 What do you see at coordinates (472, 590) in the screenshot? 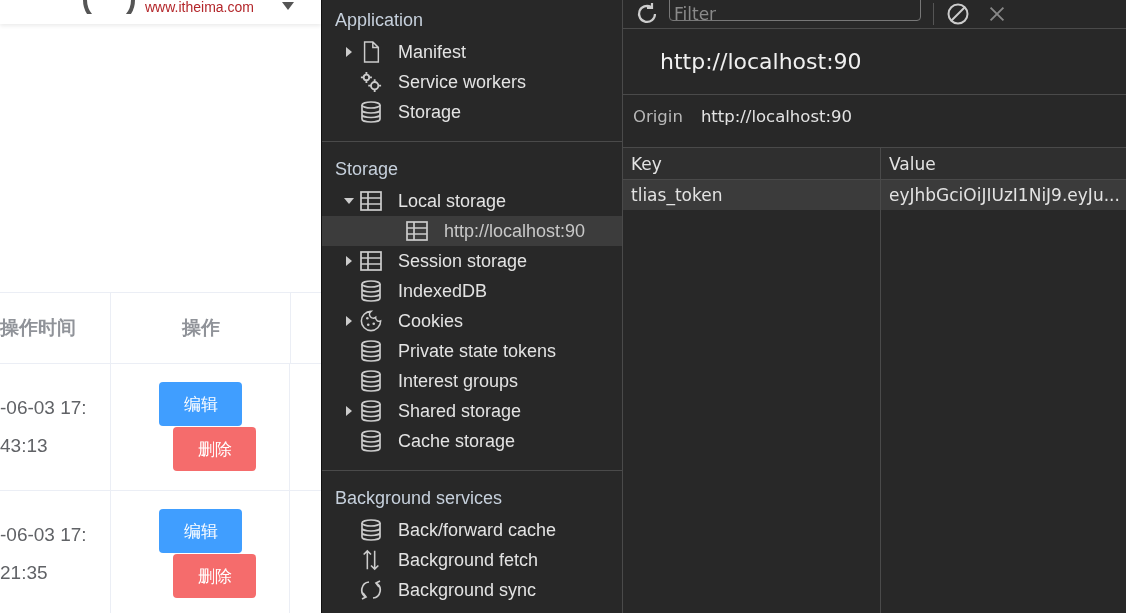
I see `tree-item: Background sync` at bounding box center [472, 590].